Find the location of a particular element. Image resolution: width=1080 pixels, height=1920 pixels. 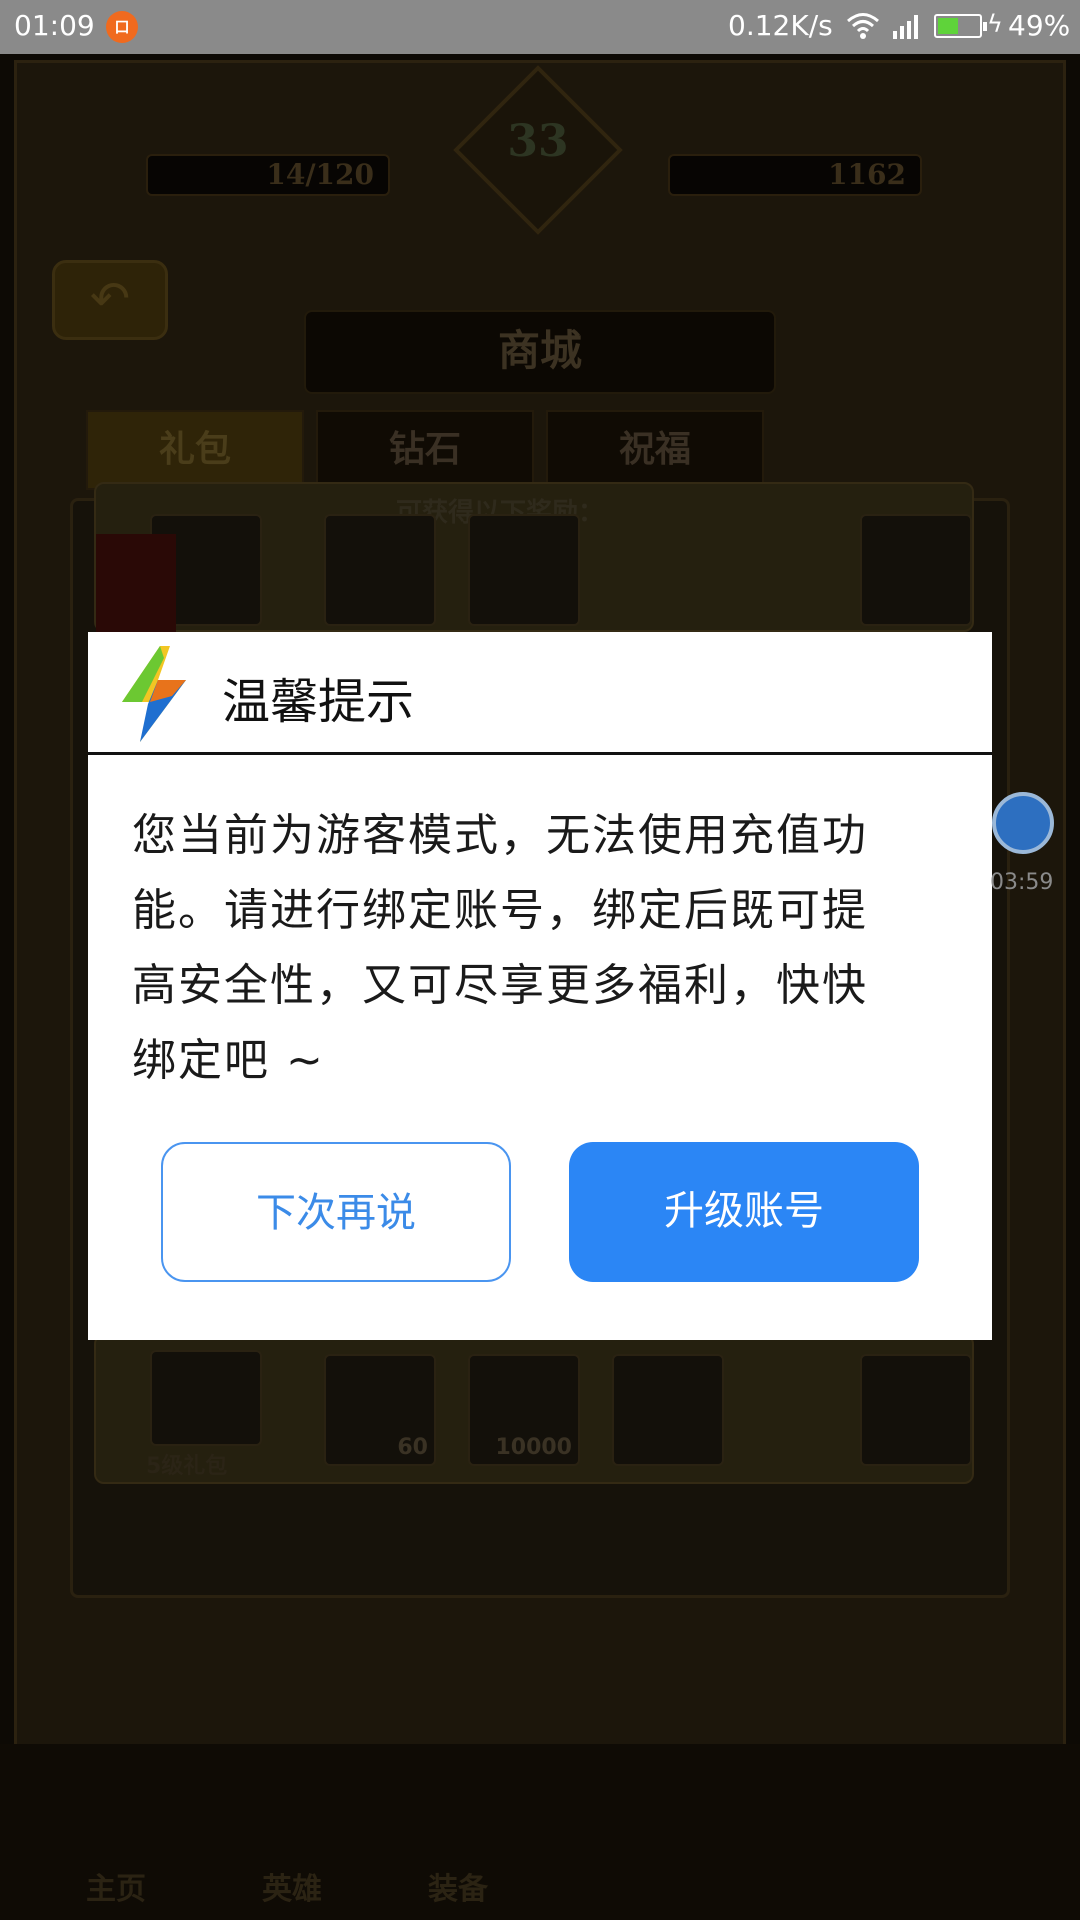

network-speed: 0.12K/s is located at coordinates (780, 25).